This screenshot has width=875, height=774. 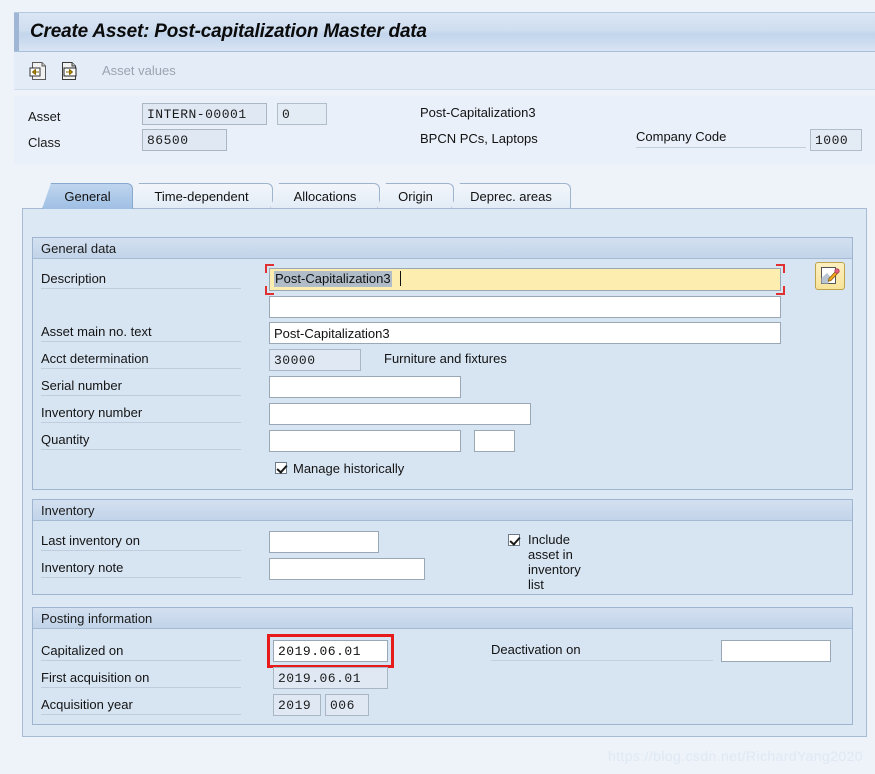 I want to click on acquisition-year-label: Acquisition year, so click(x=141, y=706).